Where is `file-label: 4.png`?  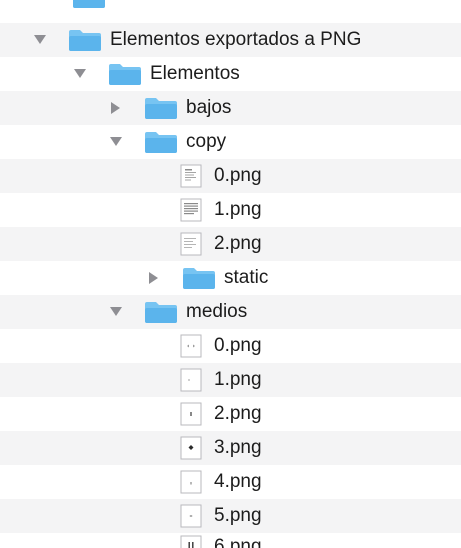
file-label: 4.png is located at coordinates (238, 481).